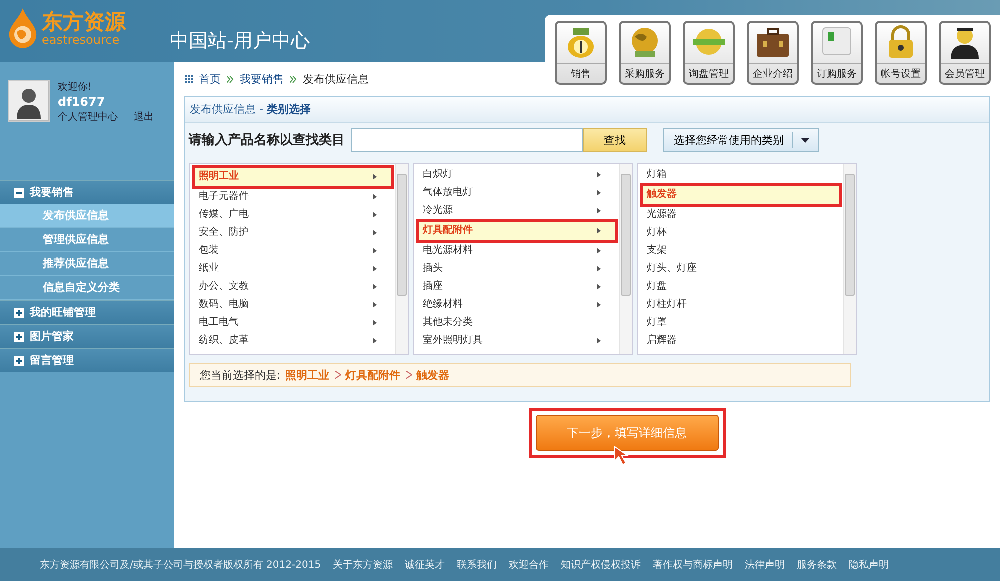 Image resolution: width=1000 pixels, height=581 pixels. I want to click on category-item: 冷光源, so click(517, 211).